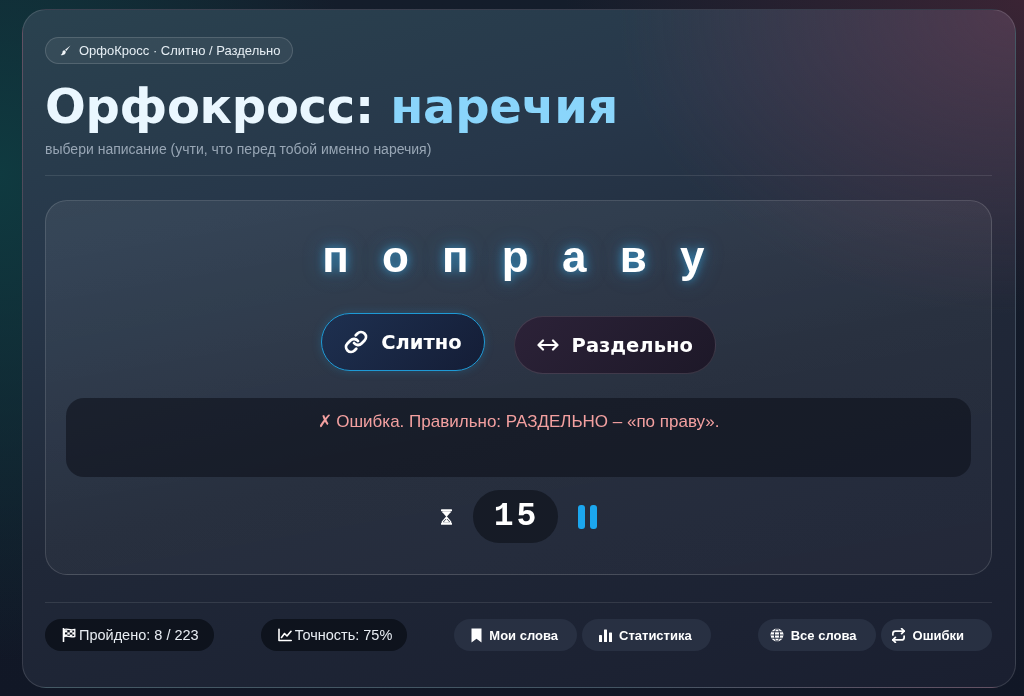  I want to click on pause-icon, so click(587, 516).